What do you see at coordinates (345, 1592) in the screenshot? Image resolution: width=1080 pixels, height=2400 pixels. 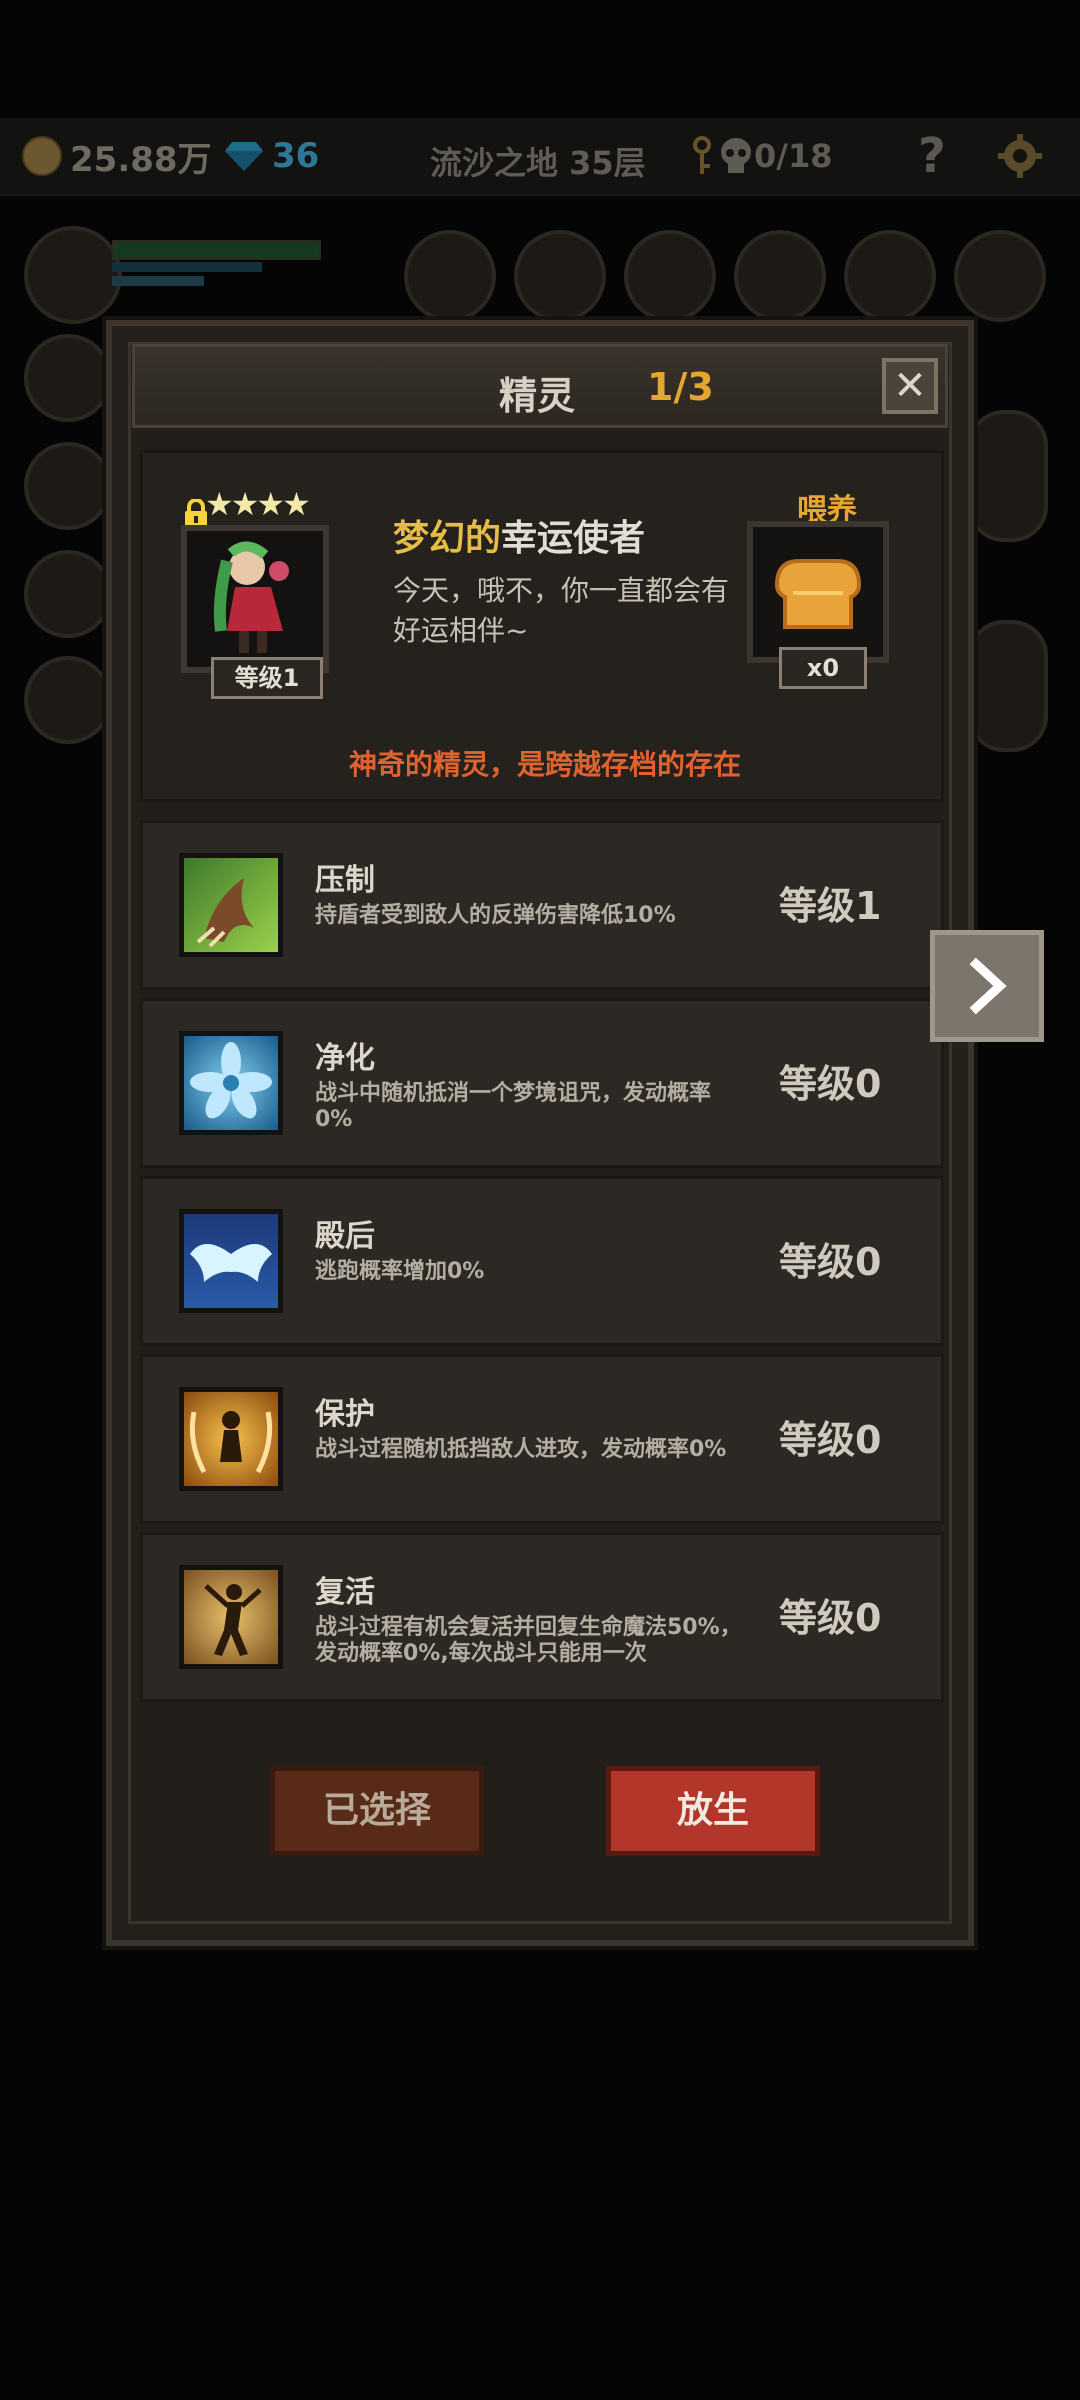 I see `skill-name: 复活` at bounding box center [345, 1592].